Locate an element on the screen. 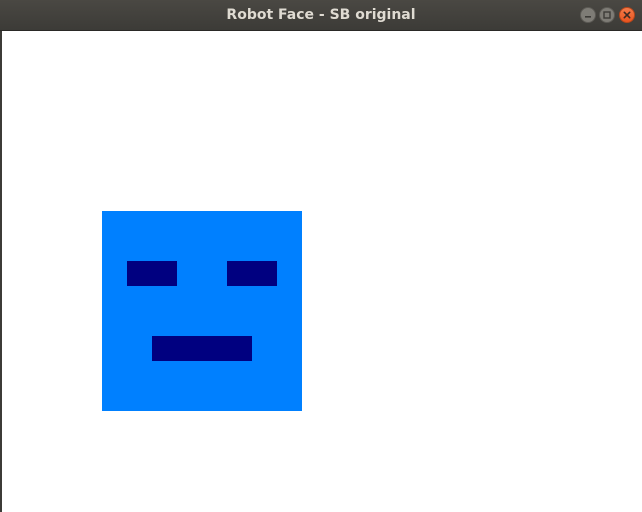  close-button is located at coordinates (627, 15).